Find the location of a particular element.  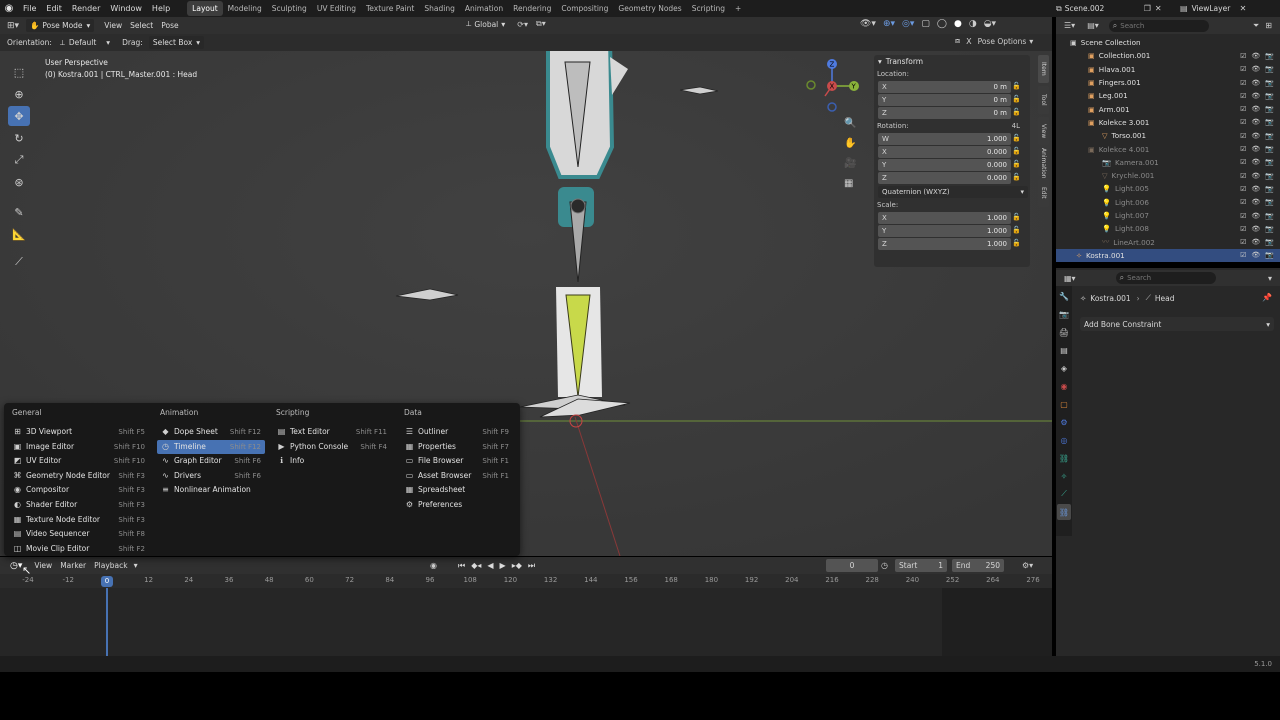

menu-item-properties: ▦ Properties Shift F7 is located at coordinates (457, 447).